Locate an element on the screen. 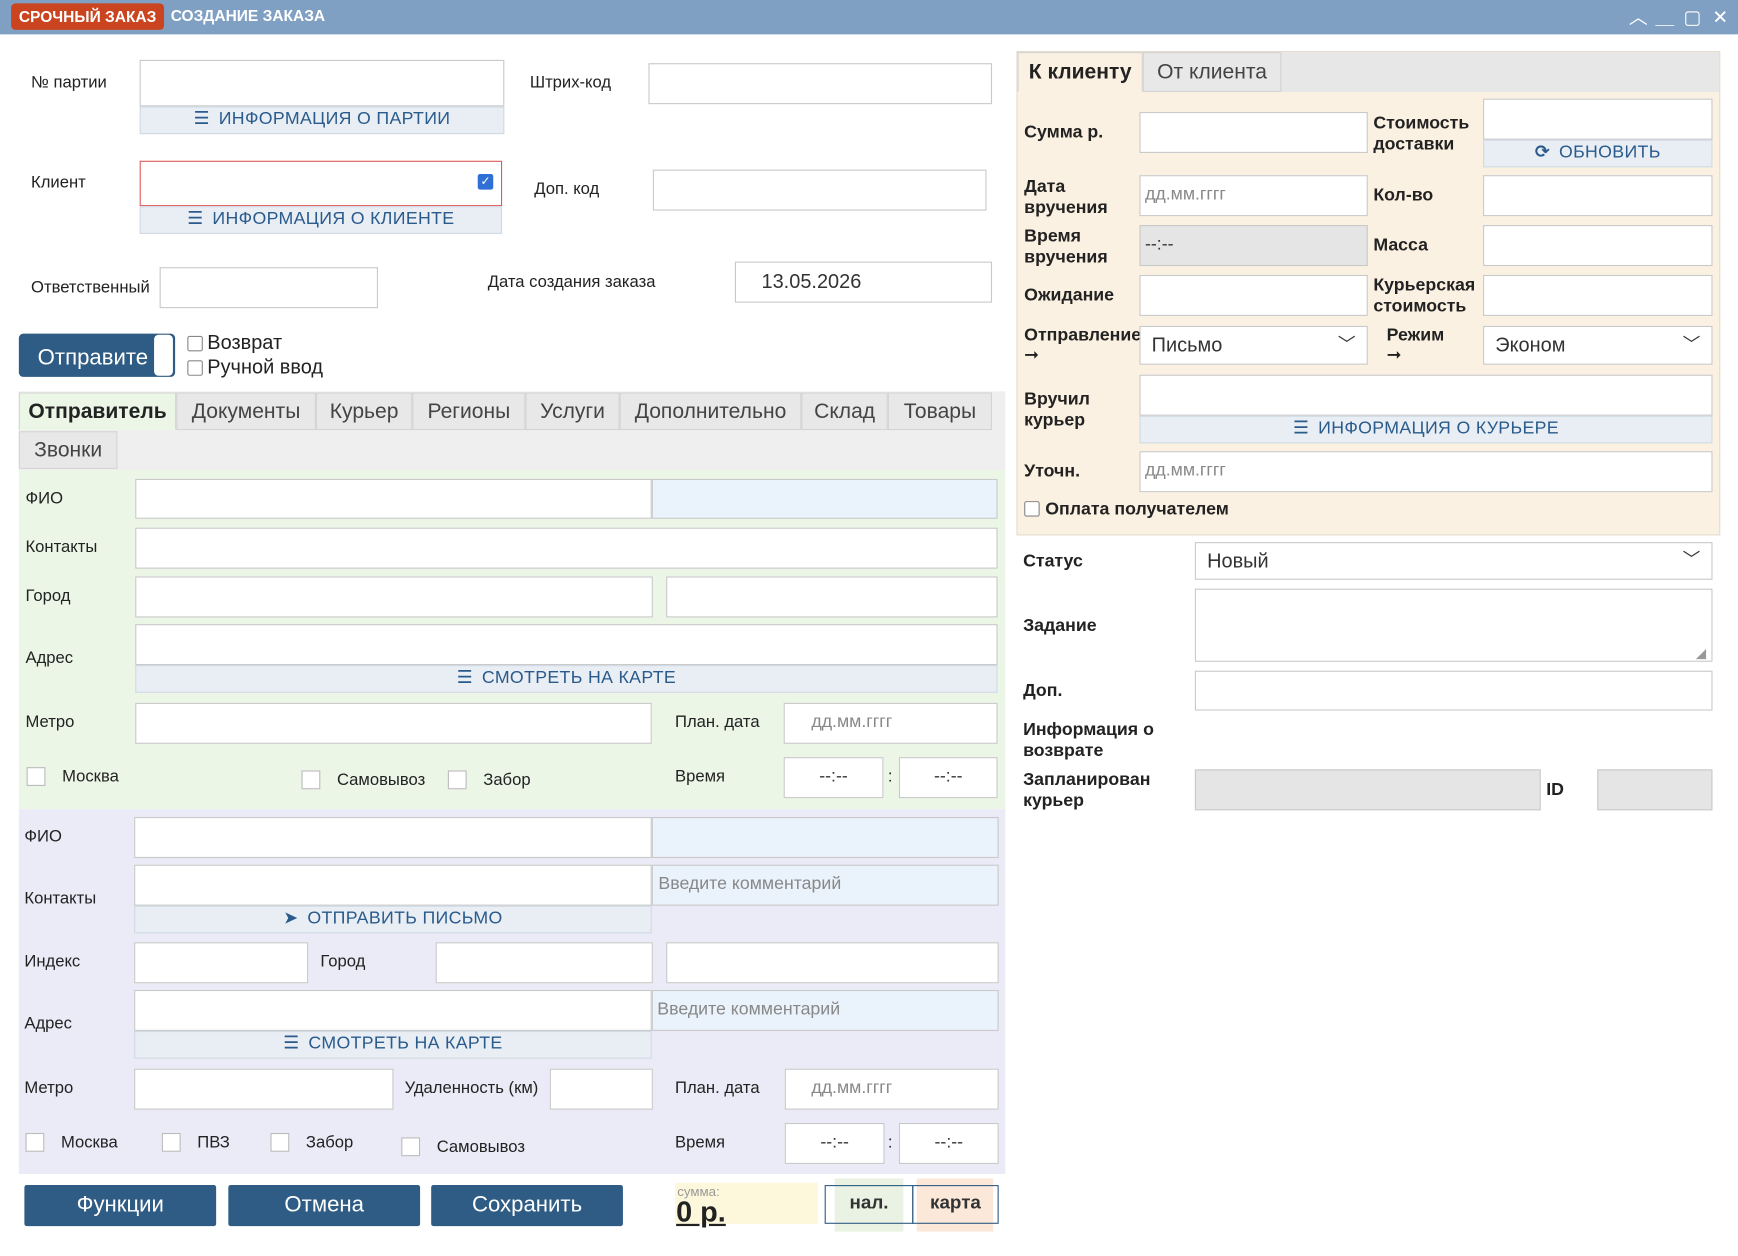  recipient-distance-label: Удаленность (км) is located at coordinates (471, 1088).